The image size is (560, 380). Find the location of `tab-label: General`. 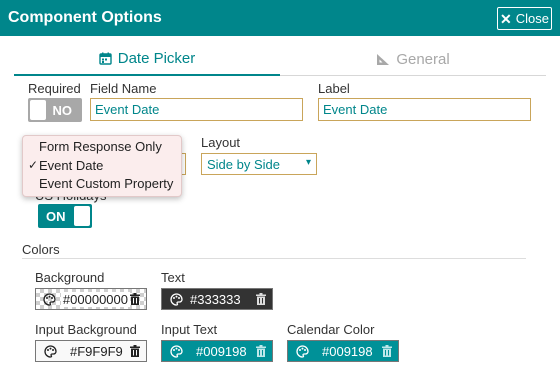

tab-label: General is located at coordinates (423, 59).